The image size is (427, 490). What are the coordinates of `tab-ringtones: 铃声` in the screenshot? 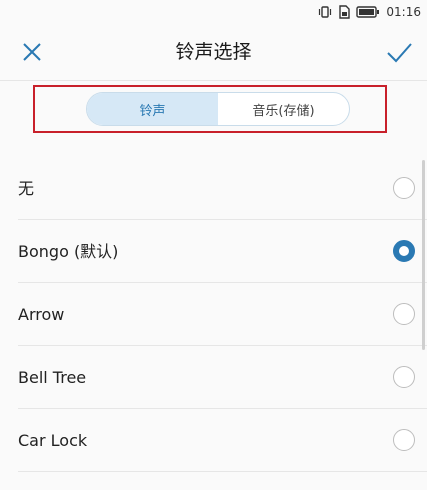 It's located at (152, 109).